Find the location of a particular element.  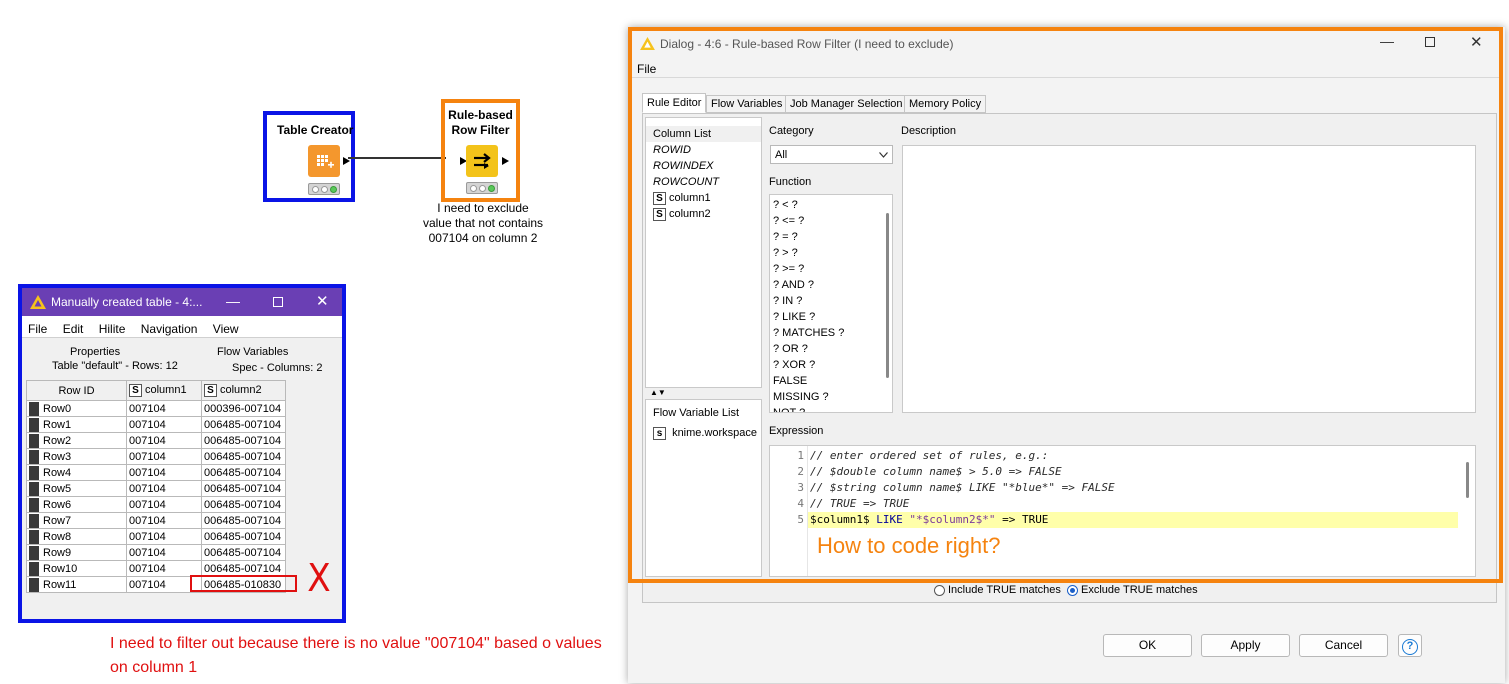

table-creator-node: Table Creator is located at coordinates (309, 156).